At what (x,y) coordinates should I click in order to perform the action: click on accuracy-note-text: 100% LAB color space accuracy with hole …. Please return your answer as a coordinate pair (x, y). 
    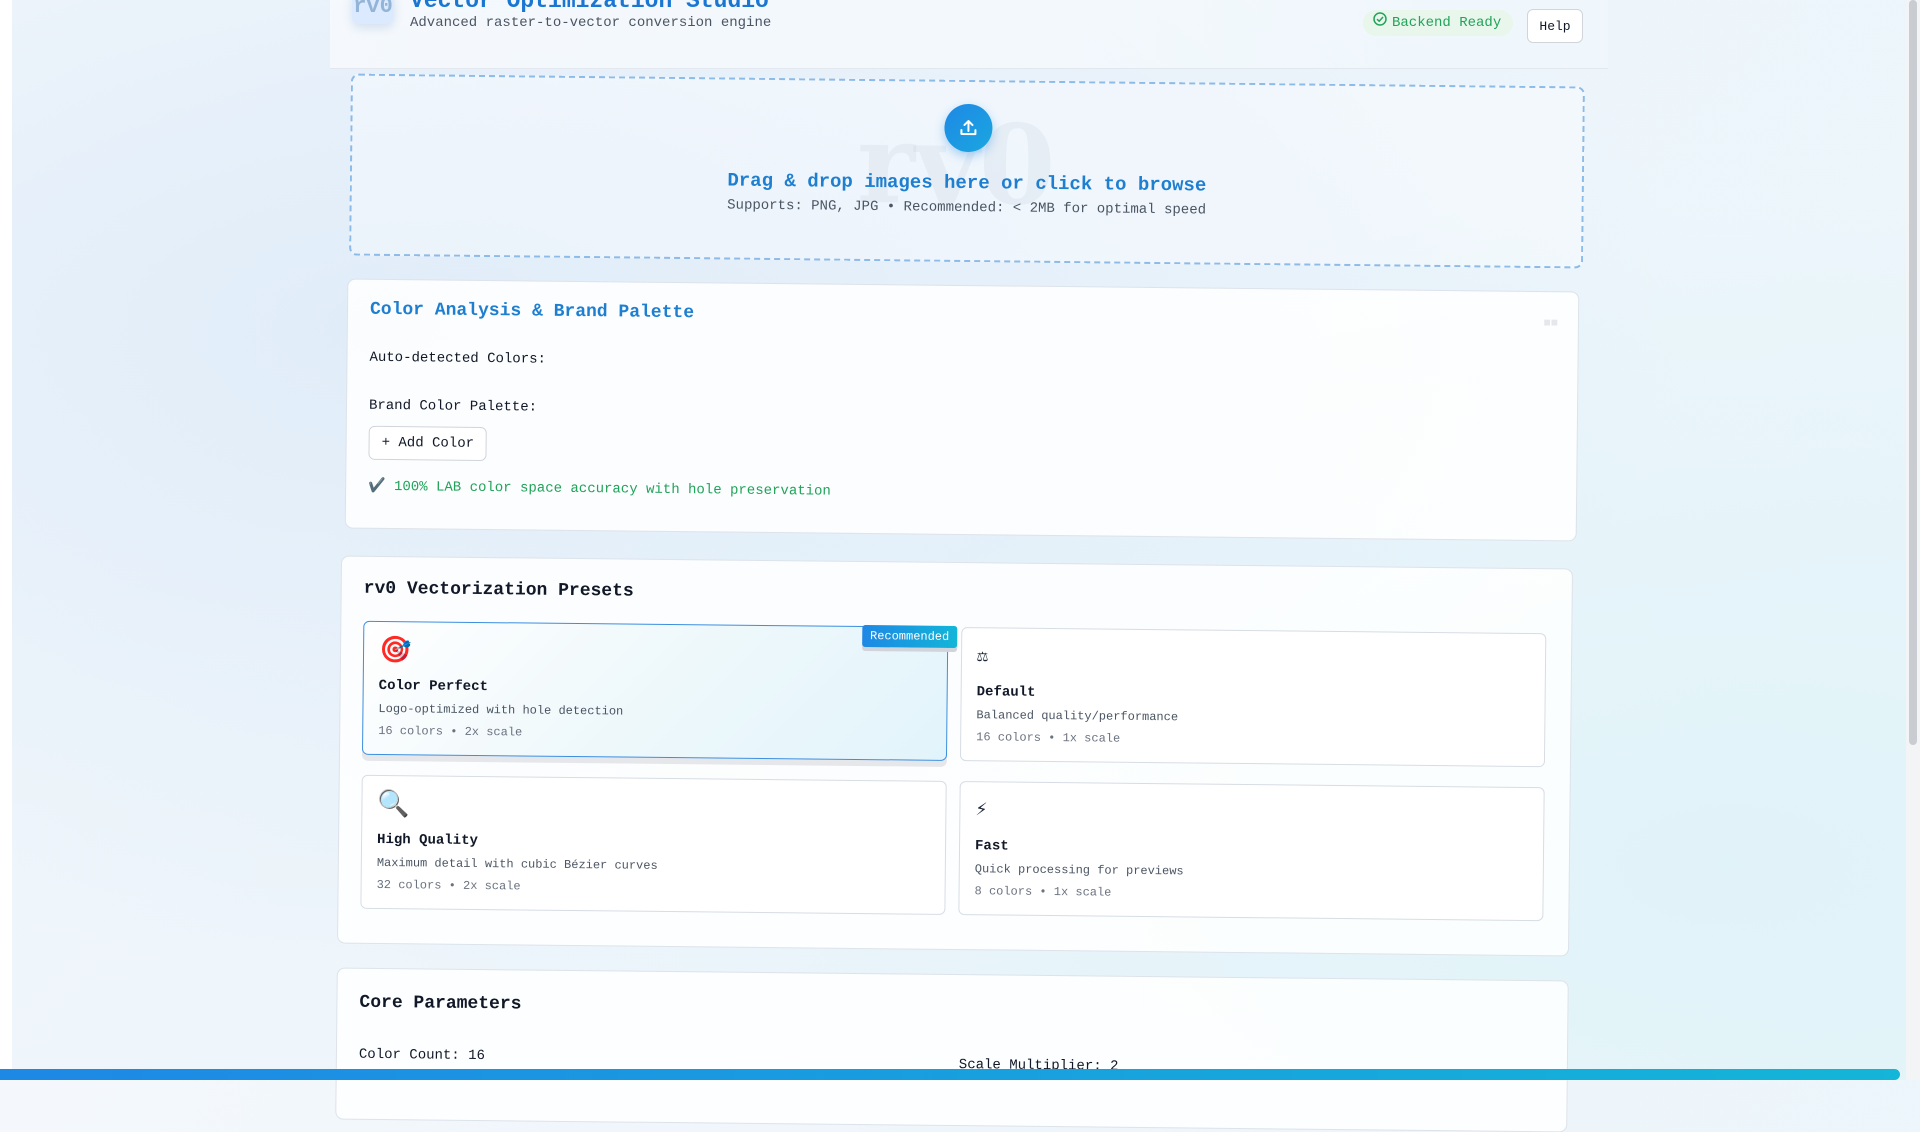
    Looking at the image, I should click on (612, 489).